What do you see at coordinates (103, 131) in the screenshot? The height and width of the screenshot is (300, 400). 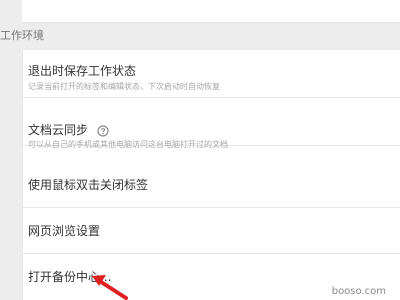 I see `help-icon` at bounding box center [103, 131].